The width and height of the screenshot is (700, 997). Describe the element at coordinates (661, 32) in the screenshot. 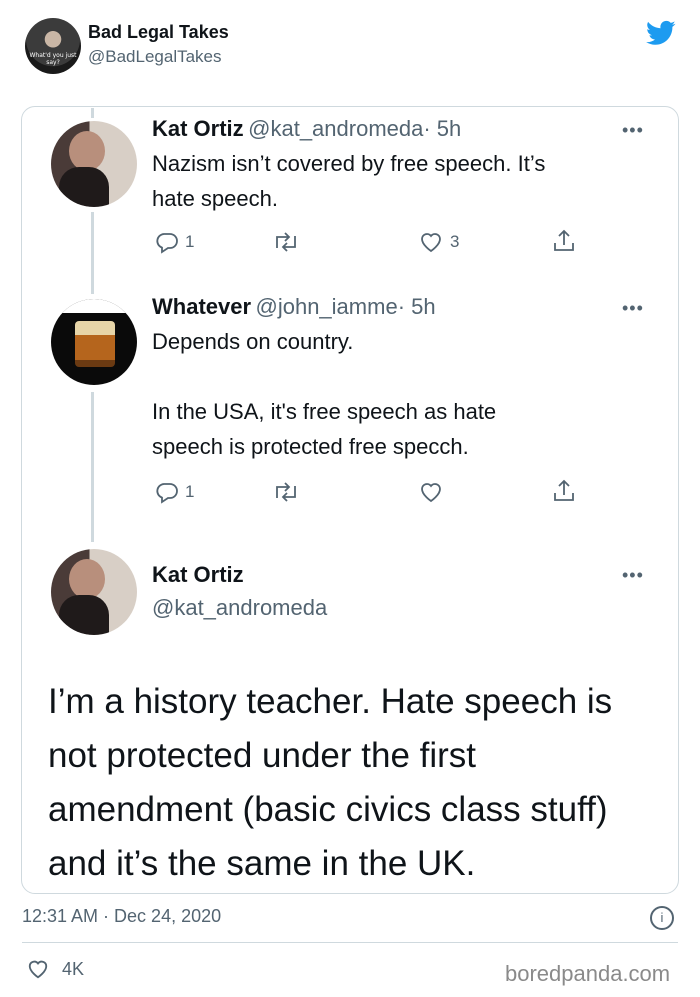

I see `twitter-bird-icon` at that location.